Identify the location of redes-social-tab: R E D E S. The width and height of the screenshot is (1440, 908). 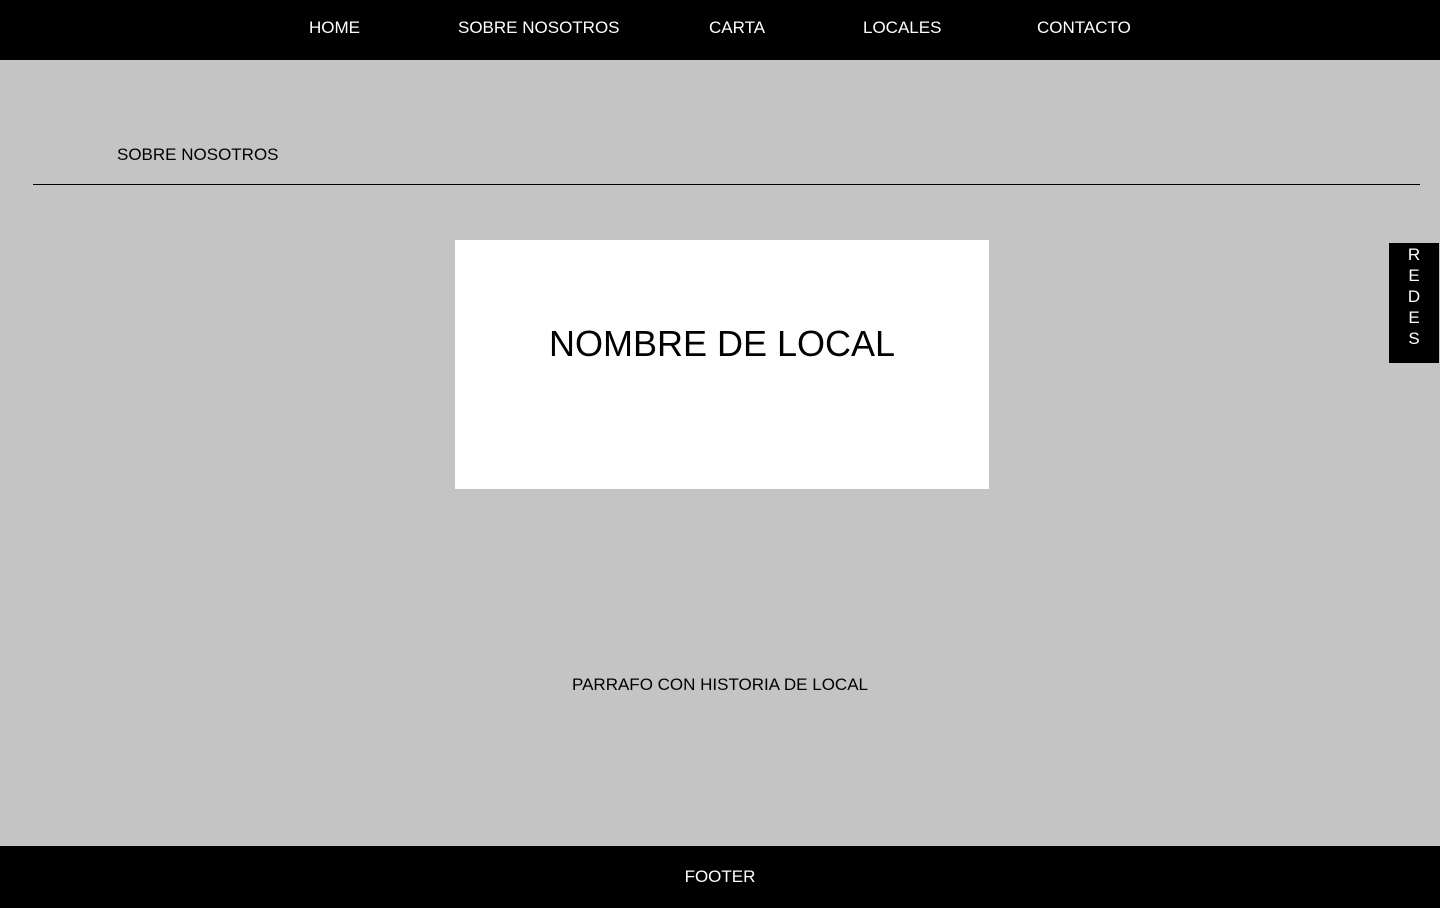
(1414, 303).